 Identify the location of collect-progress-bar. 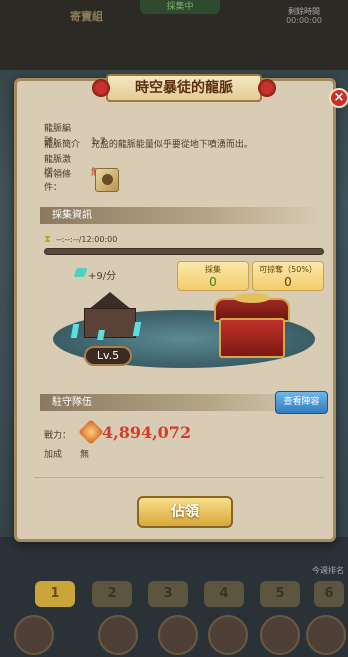
(184, 251).